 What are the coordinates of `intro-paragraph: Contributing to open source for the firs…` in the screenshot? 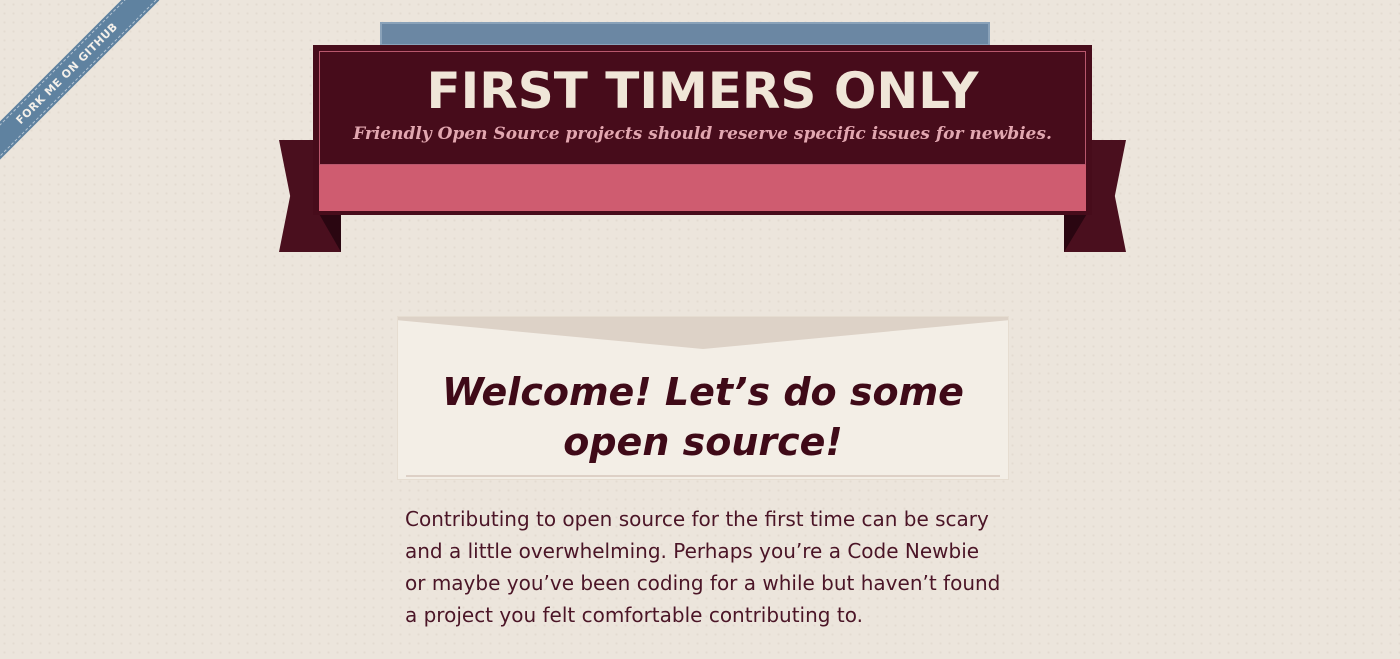 It's located at (703, 567).